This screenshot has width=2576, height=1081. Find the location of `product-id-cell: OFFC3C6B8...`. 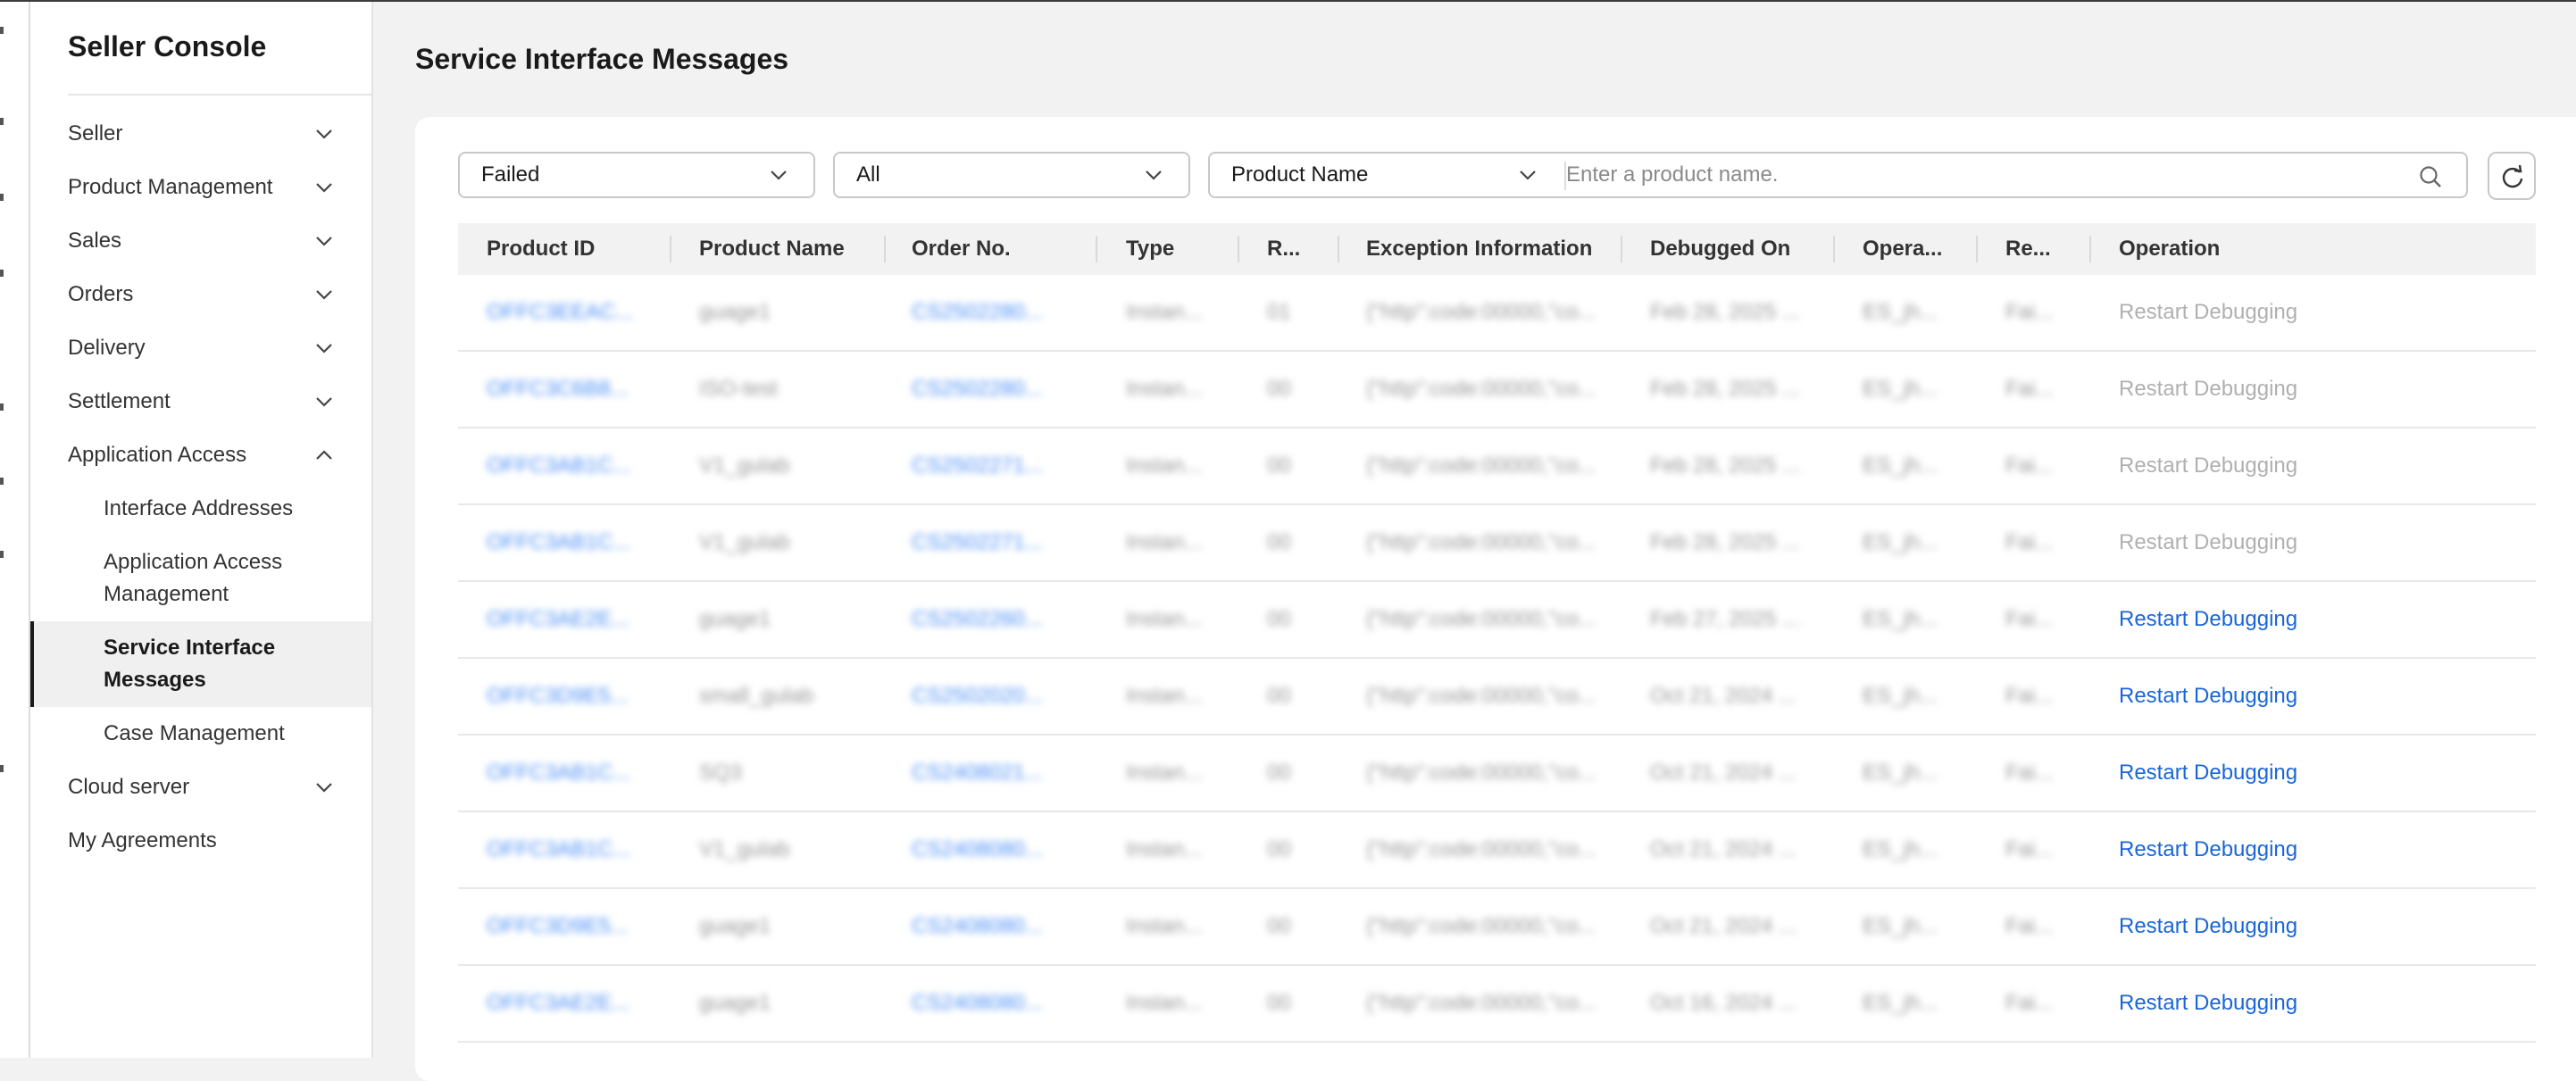

product-id-cell: OFFC3C6B8... is located at coordinates (567, 389).